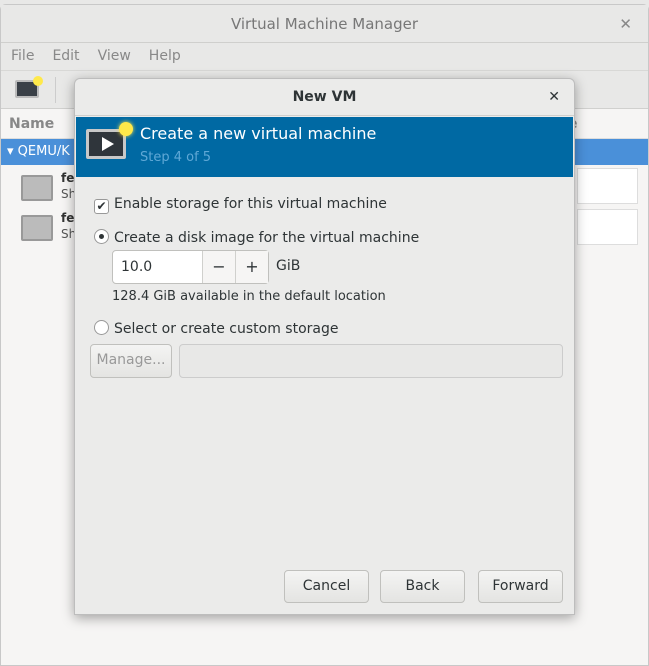 This screenshot has height=666, width=649. Describe the element at coordinates (324, 24) in the screenshot. I see `main-title: Virtual Machine Manager` at that location.